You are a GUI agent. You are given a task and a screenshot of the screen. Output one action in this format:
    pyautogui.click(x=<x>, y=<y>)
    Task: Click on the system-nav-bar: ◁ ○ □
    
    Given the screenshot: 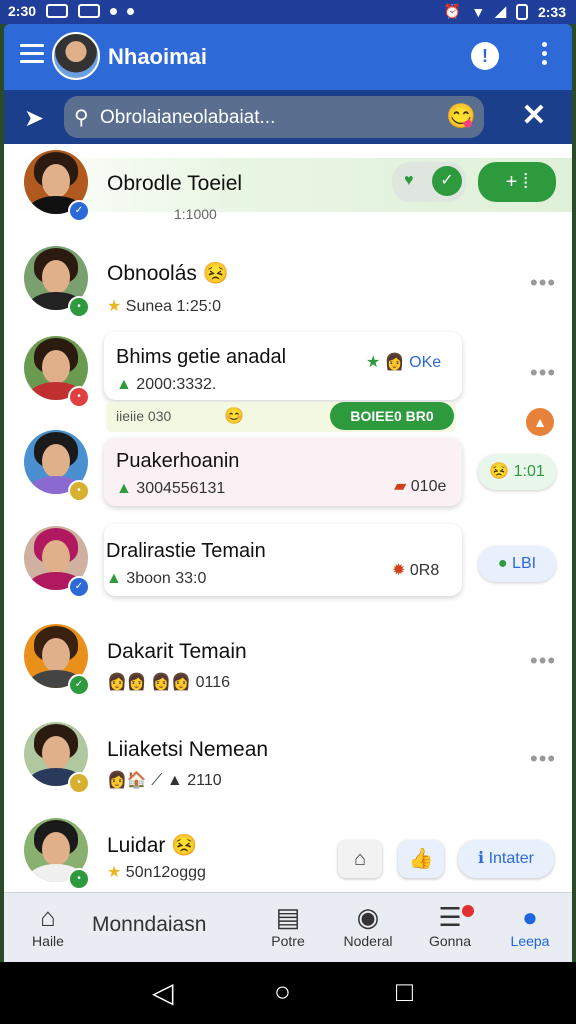 What is the action you would take?
    pyautogui.click(x=288, y=993)
    